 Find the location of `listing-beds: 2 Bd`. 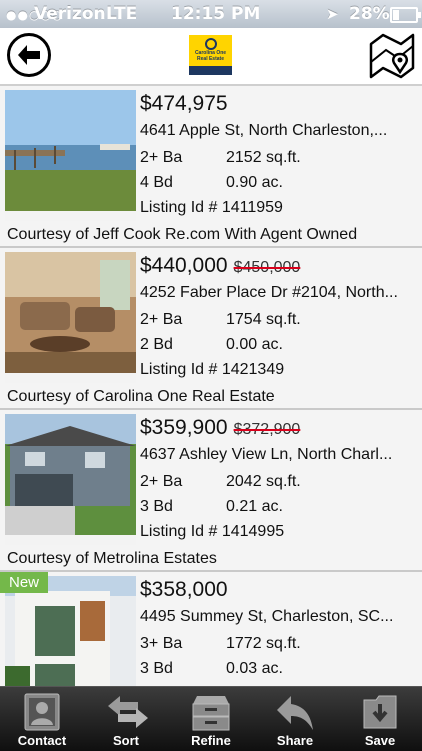

listing-beds: 2 Bd is located at coordinates (156, 344).